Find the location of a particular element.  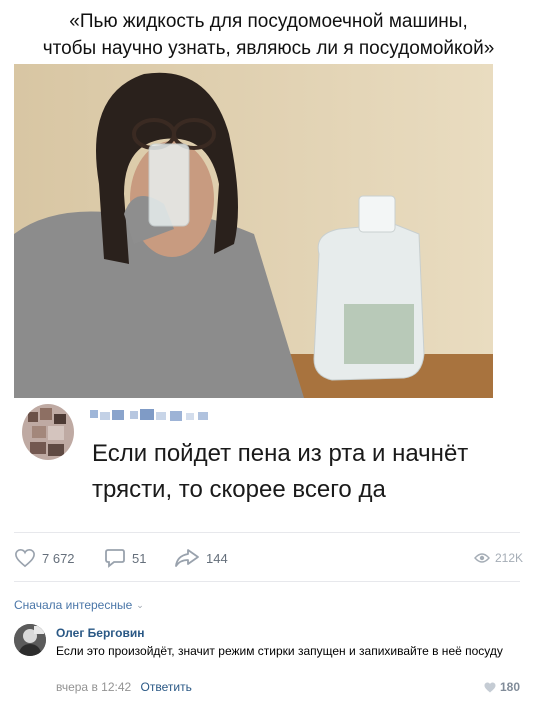

chevron-down-icon: ⌄ is located at coordinates (140, 604).